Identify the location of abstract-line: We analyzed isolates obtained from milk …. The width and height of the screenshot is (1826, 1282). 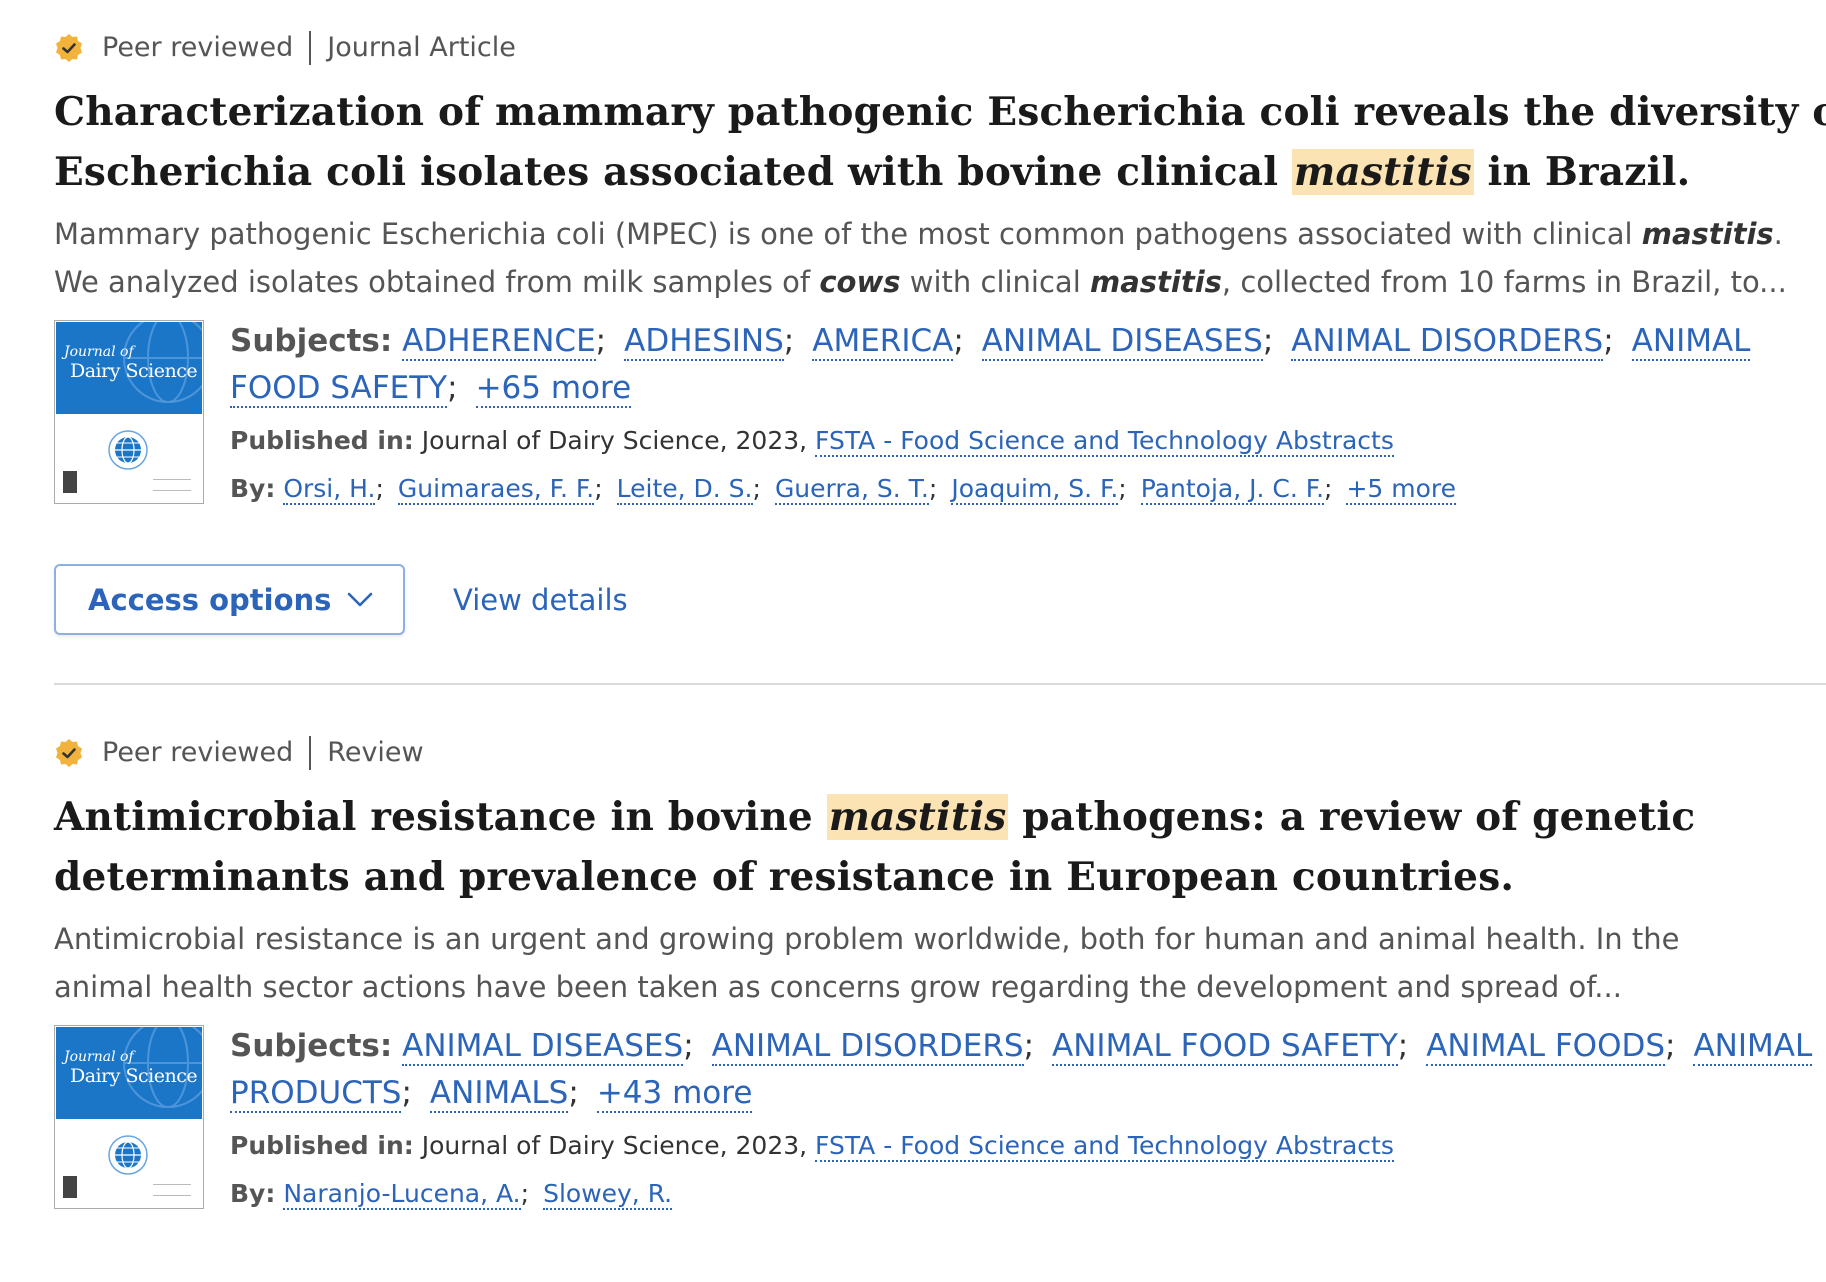
(920, 282).